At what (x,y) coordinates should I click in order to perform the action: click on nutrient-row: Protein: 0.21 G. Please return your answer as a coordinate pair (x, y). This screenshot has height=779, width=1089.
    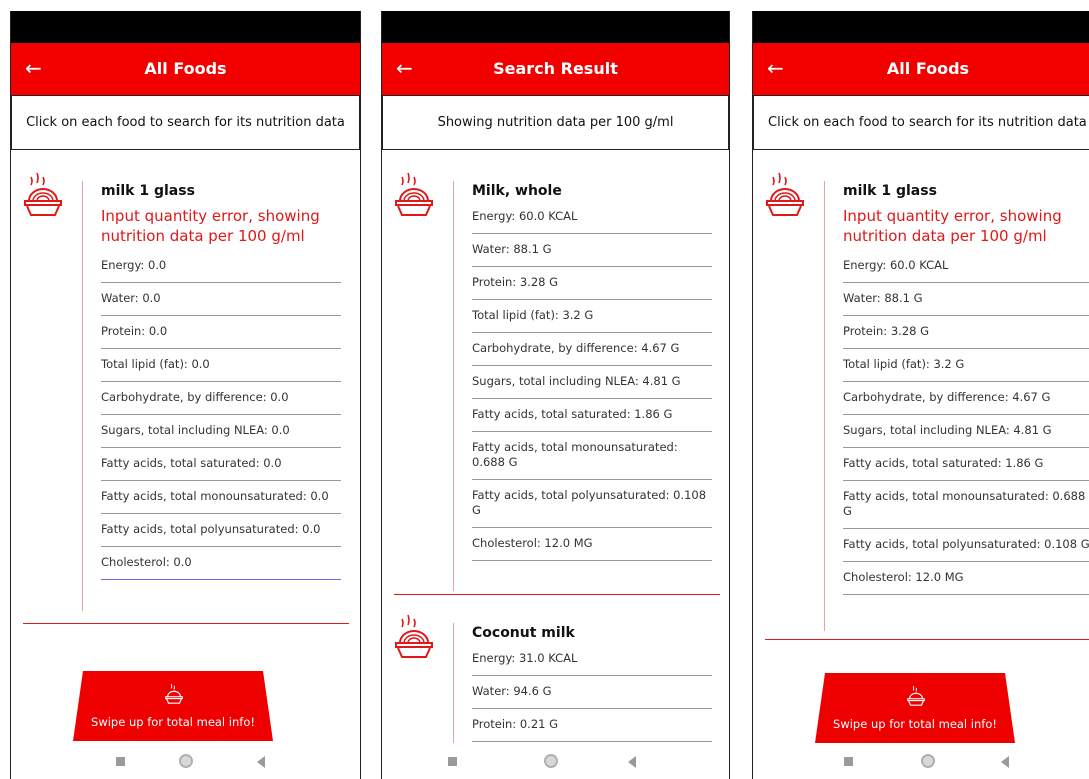
    Looking at the image, I should click on (592, 725).